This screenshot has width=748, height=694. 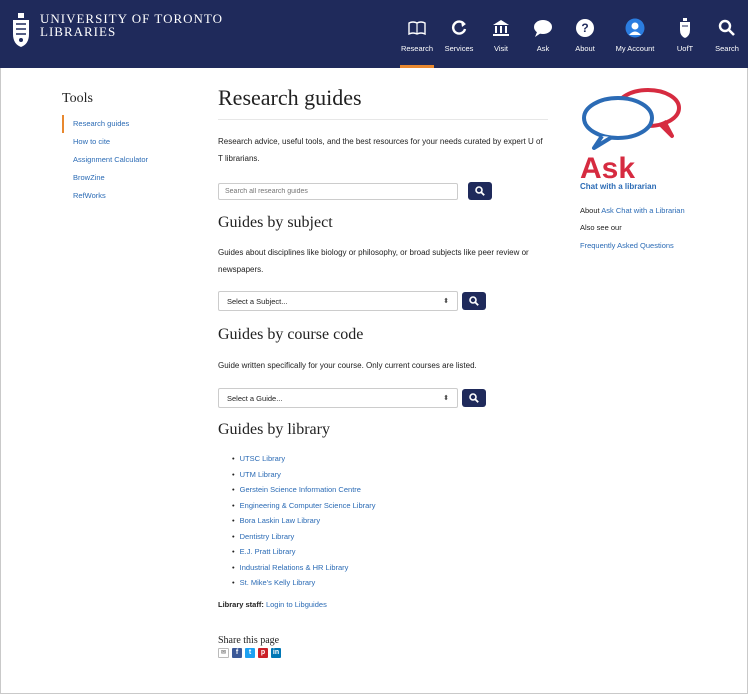 I want to click on course-select-row: Select a Guide... ⬍, so click(x=383, y=398).